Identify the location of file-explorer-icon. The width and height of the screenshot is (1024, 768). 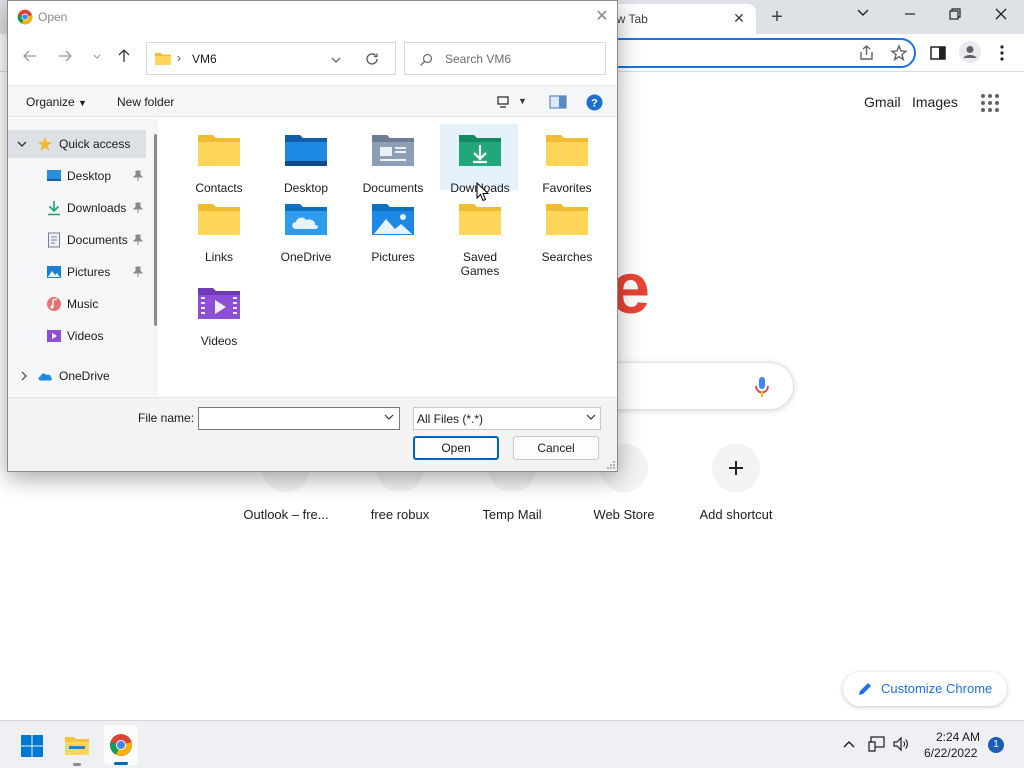
(77, 745).